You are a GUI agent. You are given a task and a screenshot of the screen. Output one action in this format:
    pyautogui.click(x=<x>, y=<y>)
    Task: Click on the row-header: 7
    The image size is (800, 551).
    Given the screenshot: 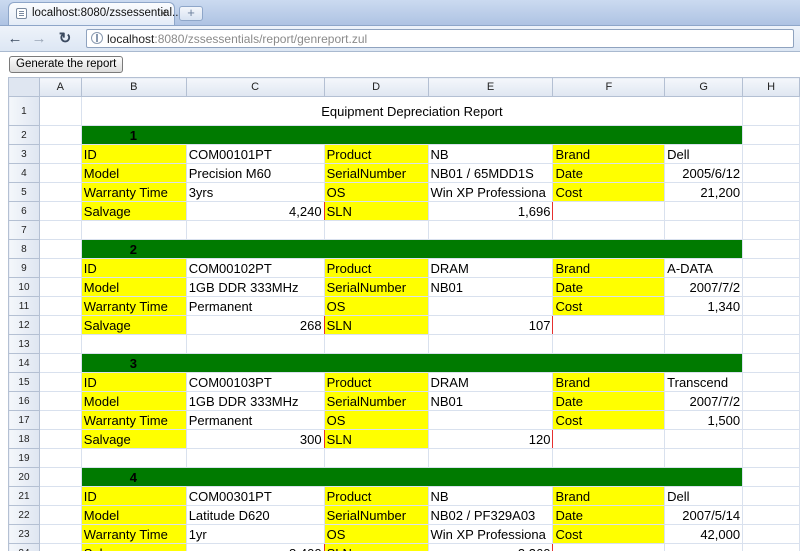 What is the action you would take?
    pyautogui.click(x=24, y=230)
    